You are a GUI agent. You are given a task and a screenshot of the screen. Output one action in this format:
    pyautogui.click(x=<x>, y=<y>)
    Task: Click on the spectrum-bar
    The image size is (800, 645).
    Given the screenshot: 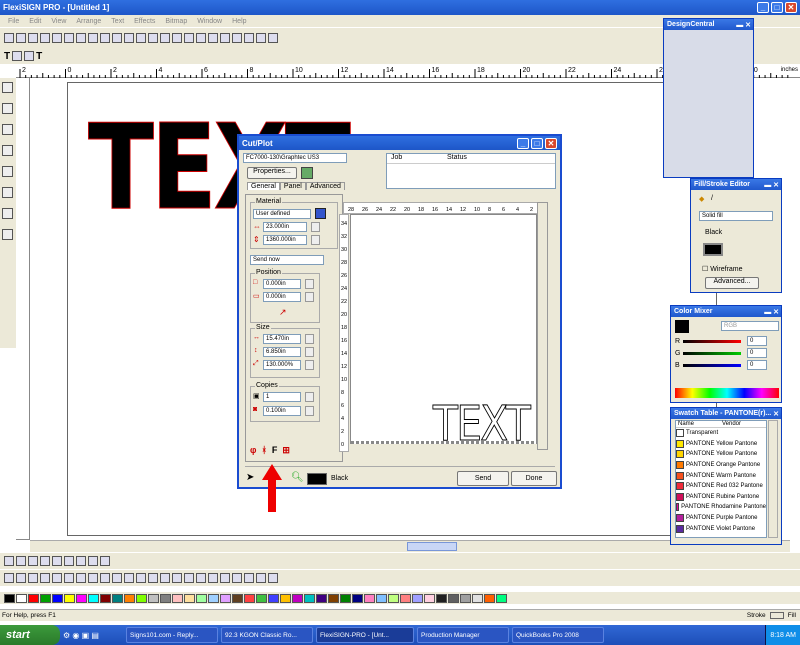 What is the action you would take?
    pyautogui.click(x=727, y=393)
    